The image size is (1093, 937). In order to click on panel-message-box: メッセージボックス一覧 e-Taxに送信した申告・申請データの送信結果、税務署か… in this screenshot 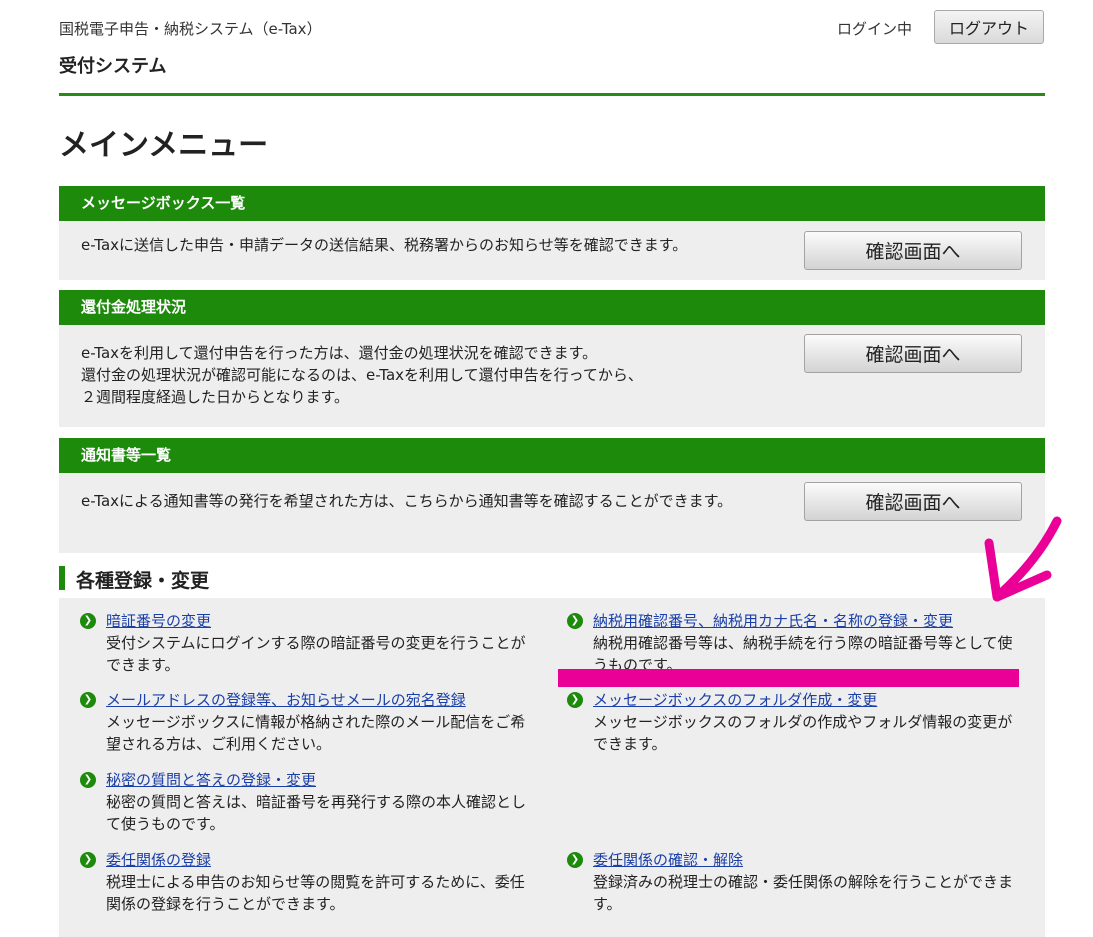, I will do `click(552, 233)`.